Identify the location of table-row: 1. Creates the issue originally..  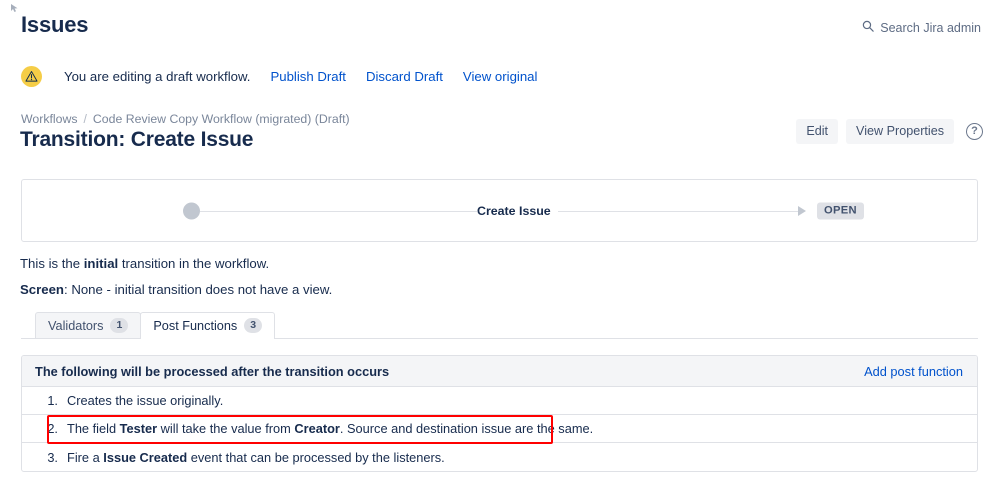
(499, 401).